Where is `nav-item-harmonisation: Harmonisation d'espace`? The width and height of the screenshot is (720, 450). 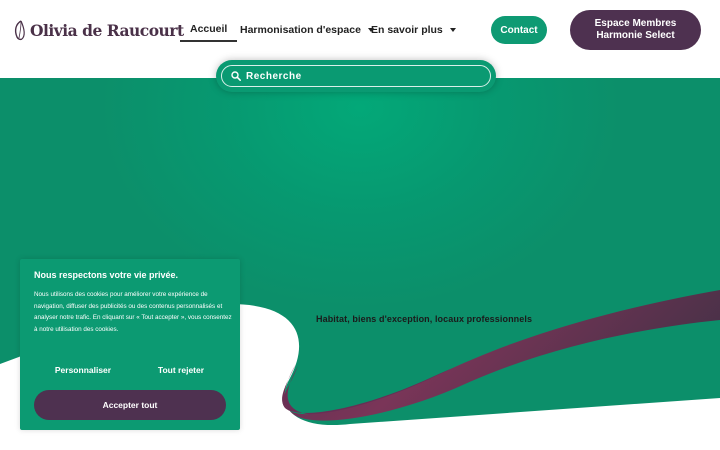 nav-item-harmonisation: Harmonisation d'espace is located at coordinates (307, 30).